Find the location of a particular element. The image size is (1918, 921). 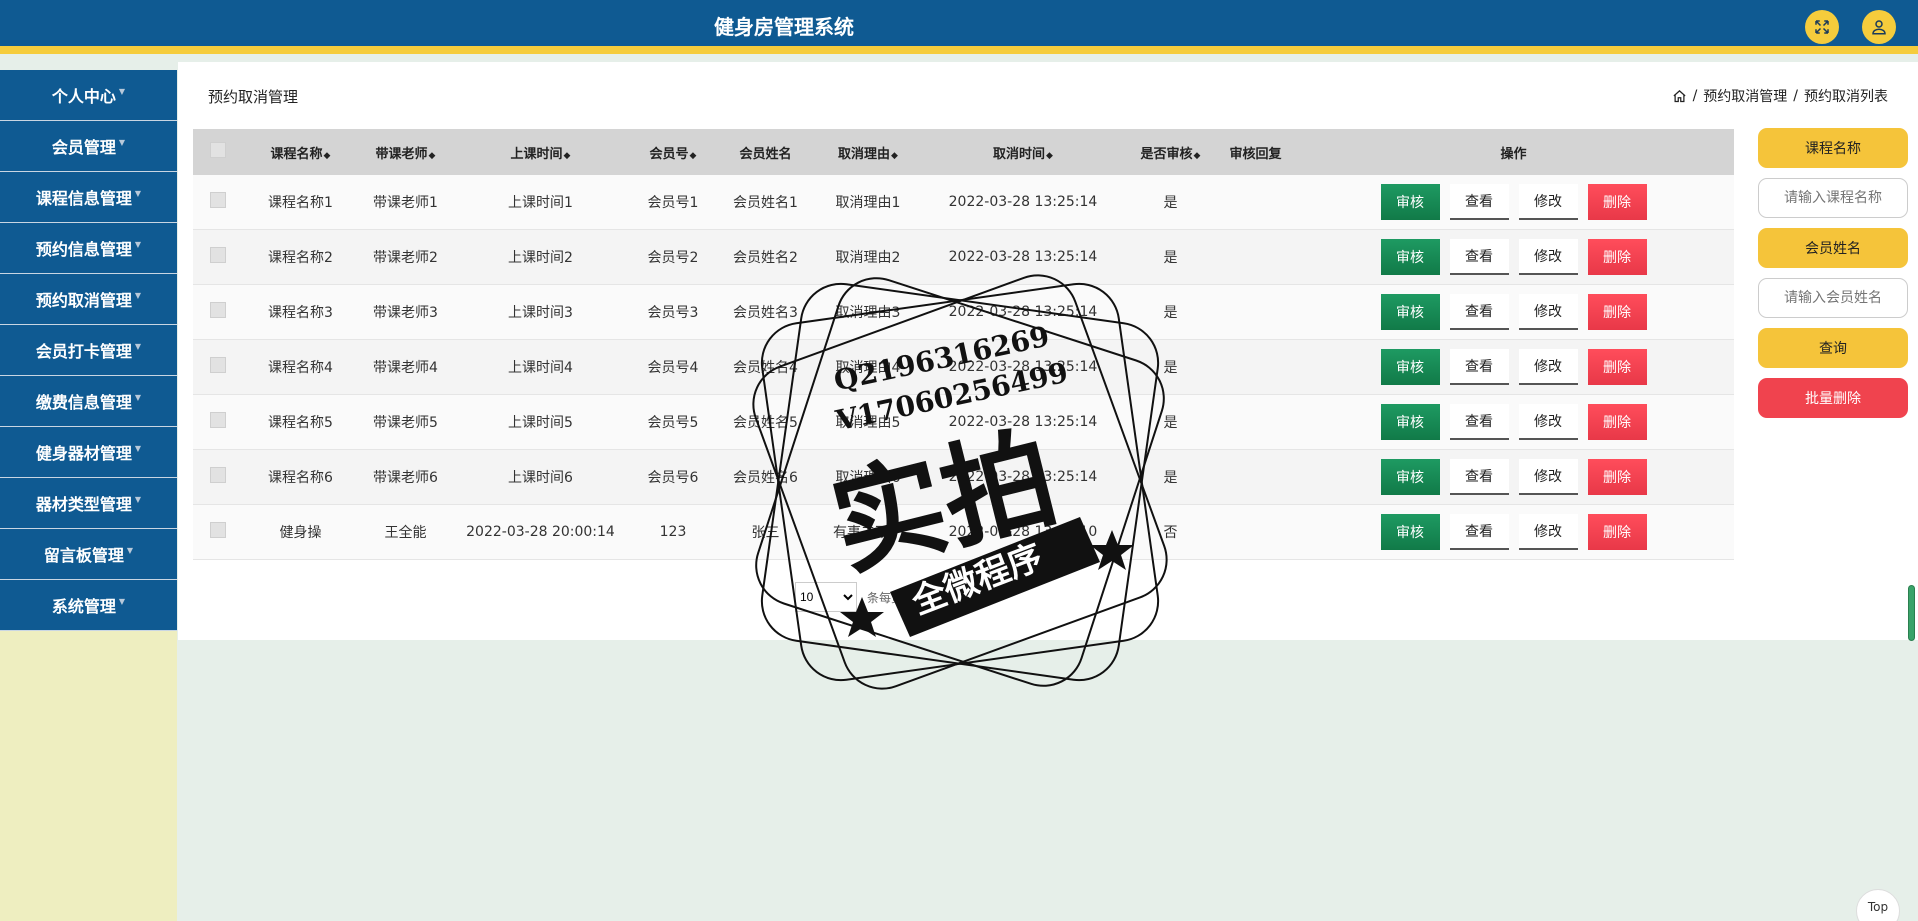

cell-course-name: 课程名称2 is located at coordinates (300, 258).